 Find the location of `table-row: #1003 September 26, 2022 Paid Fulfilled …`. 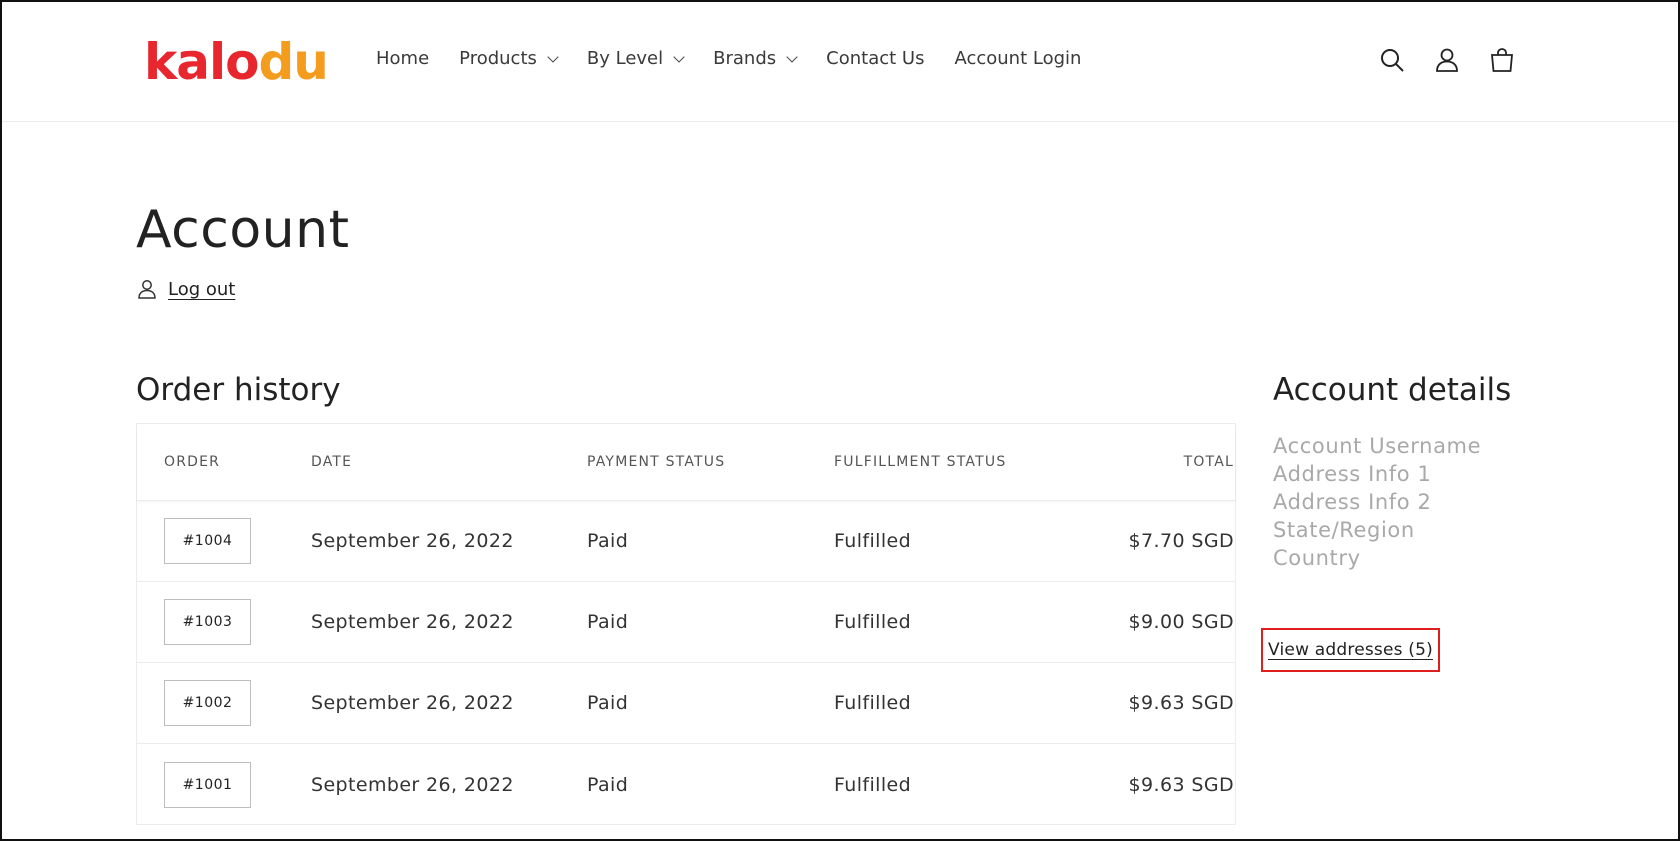

table-row: #1003 September 26, 2022 Paid Fulfilled … is located at coordinates (686, 622).